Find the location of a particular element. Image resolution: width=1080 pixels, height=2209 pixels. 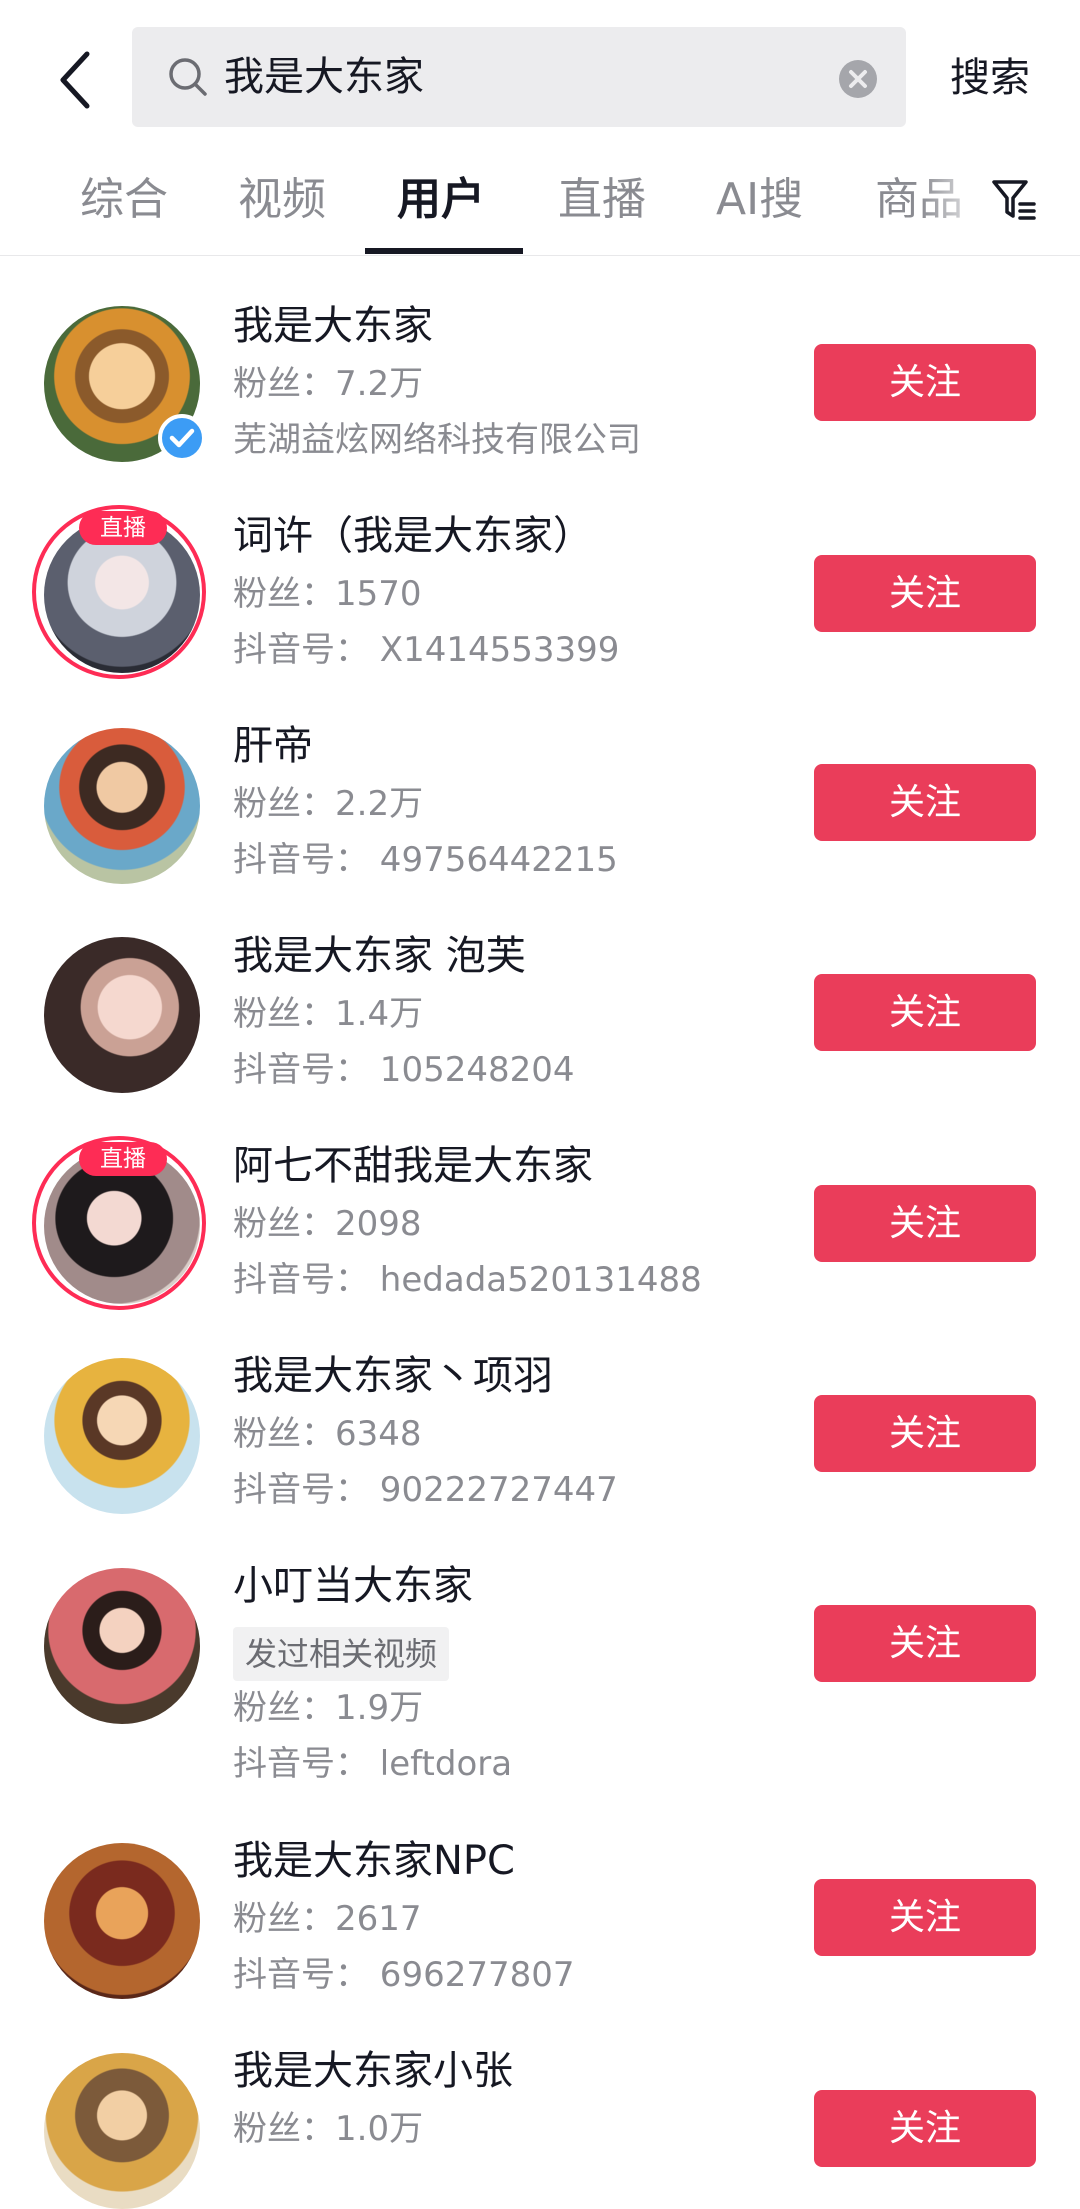

tab-live: 直播 is located at coordinates (602, 203).